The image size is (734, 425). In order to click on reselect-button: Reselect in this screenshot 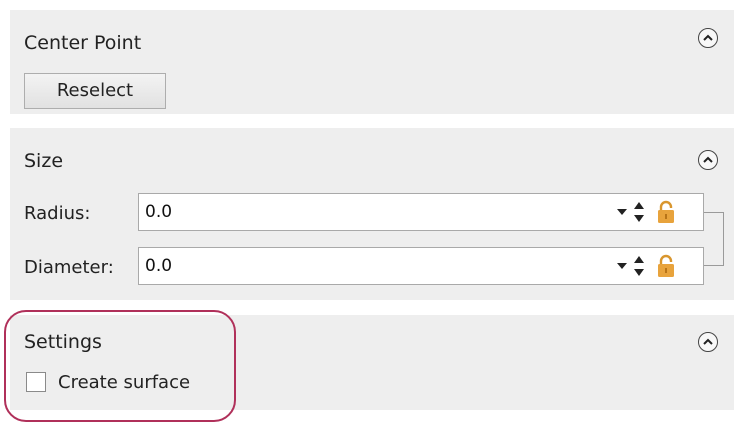, I will do `click(95, 91)`.